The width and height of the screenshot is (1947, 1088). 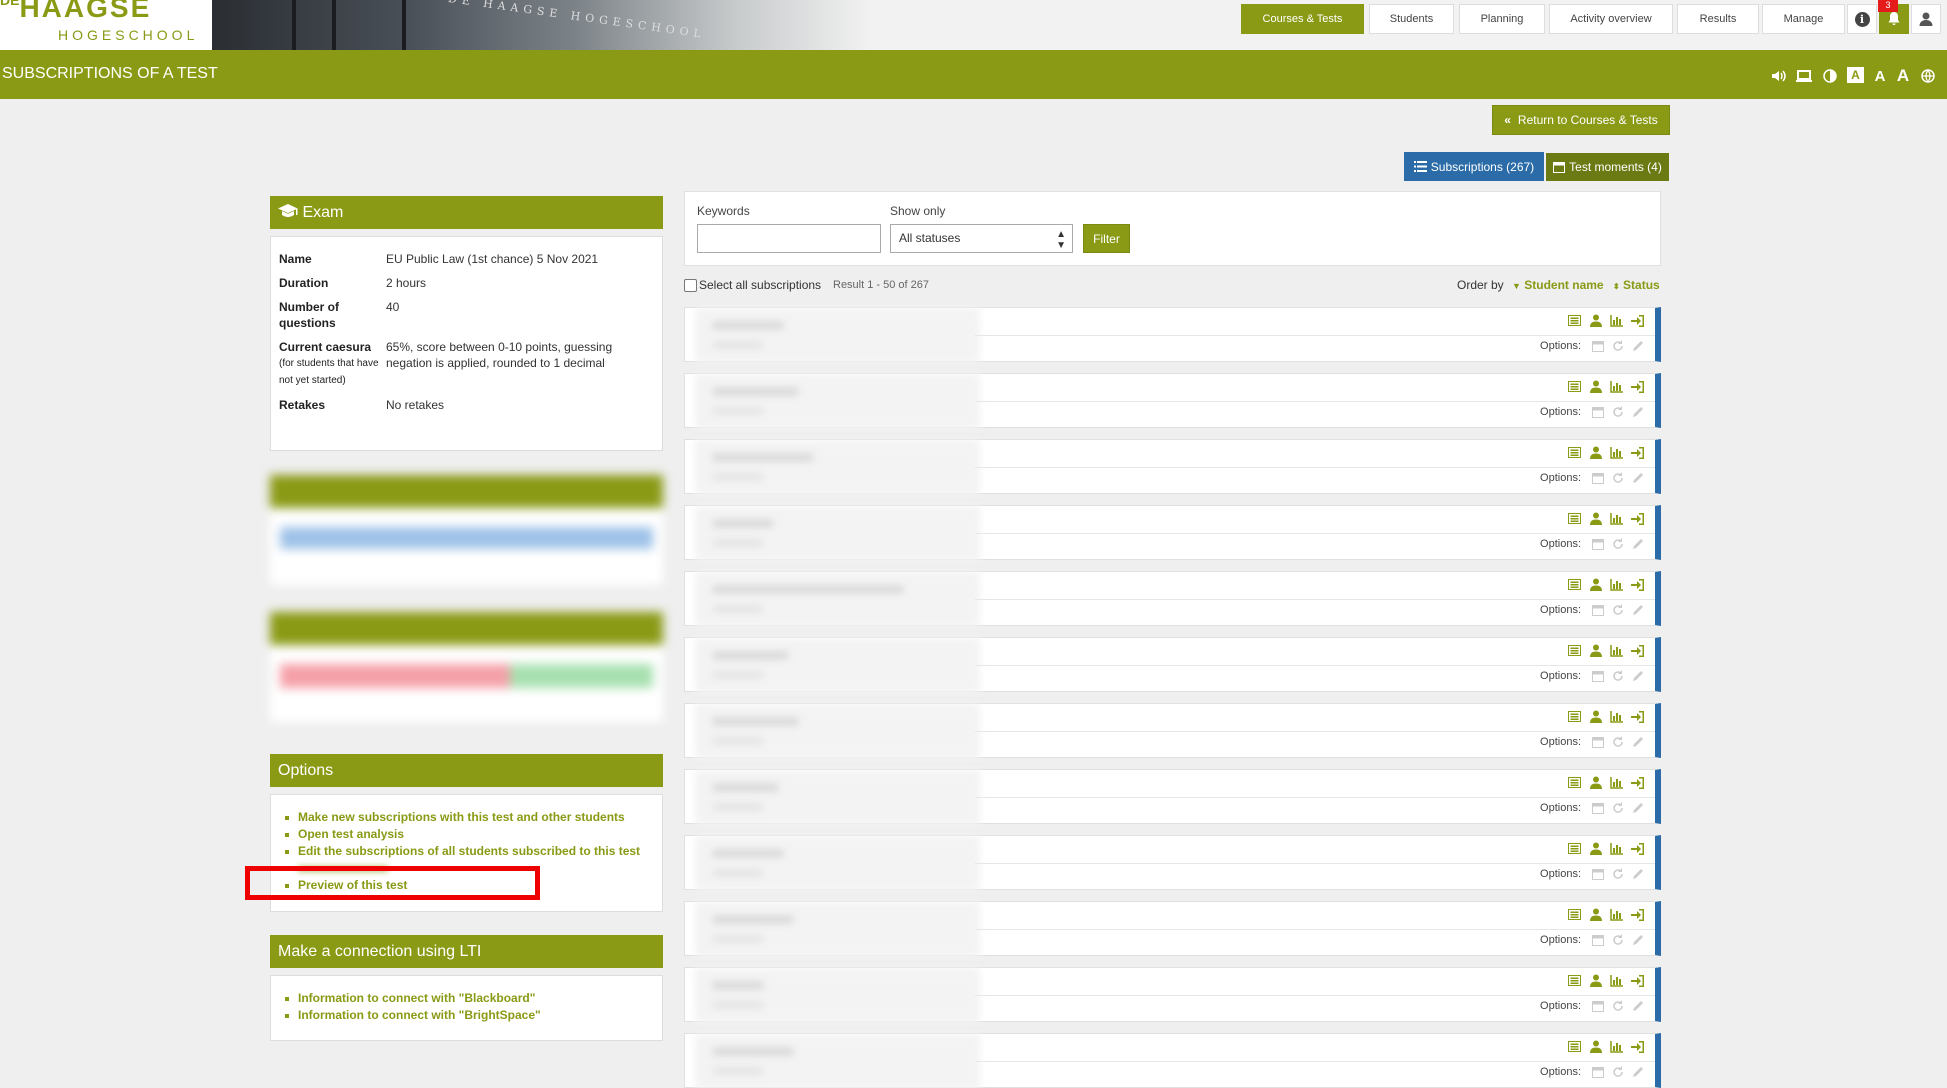 What do you see at coordinates (760, 285) in the screenshot?
I see `select-all-label: Select all subscriptions` at bounding box center [760, 285].